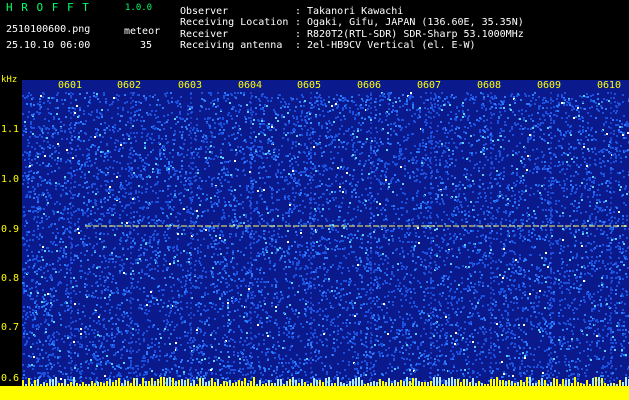 This screenshot has width=629, height=400. Describe the element at coordinates (10, 179) in the screenshot. I see `y-tick-label: 1.0` at that location.